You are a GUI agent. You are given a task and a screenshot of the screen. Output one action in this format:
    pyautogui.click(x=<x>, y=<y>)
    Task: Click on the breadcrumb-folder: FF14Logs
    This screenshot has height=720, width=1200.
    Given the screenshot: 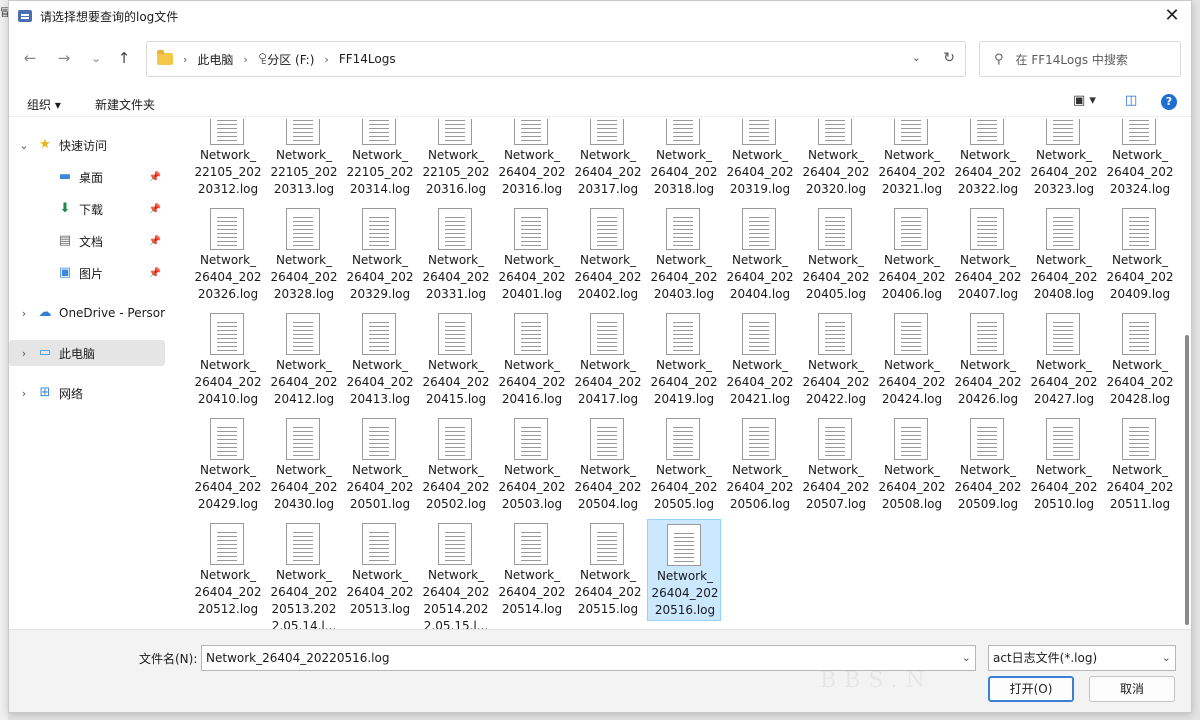 What is the action you would take?
    pyautogui.click(x=367, y=59)
    